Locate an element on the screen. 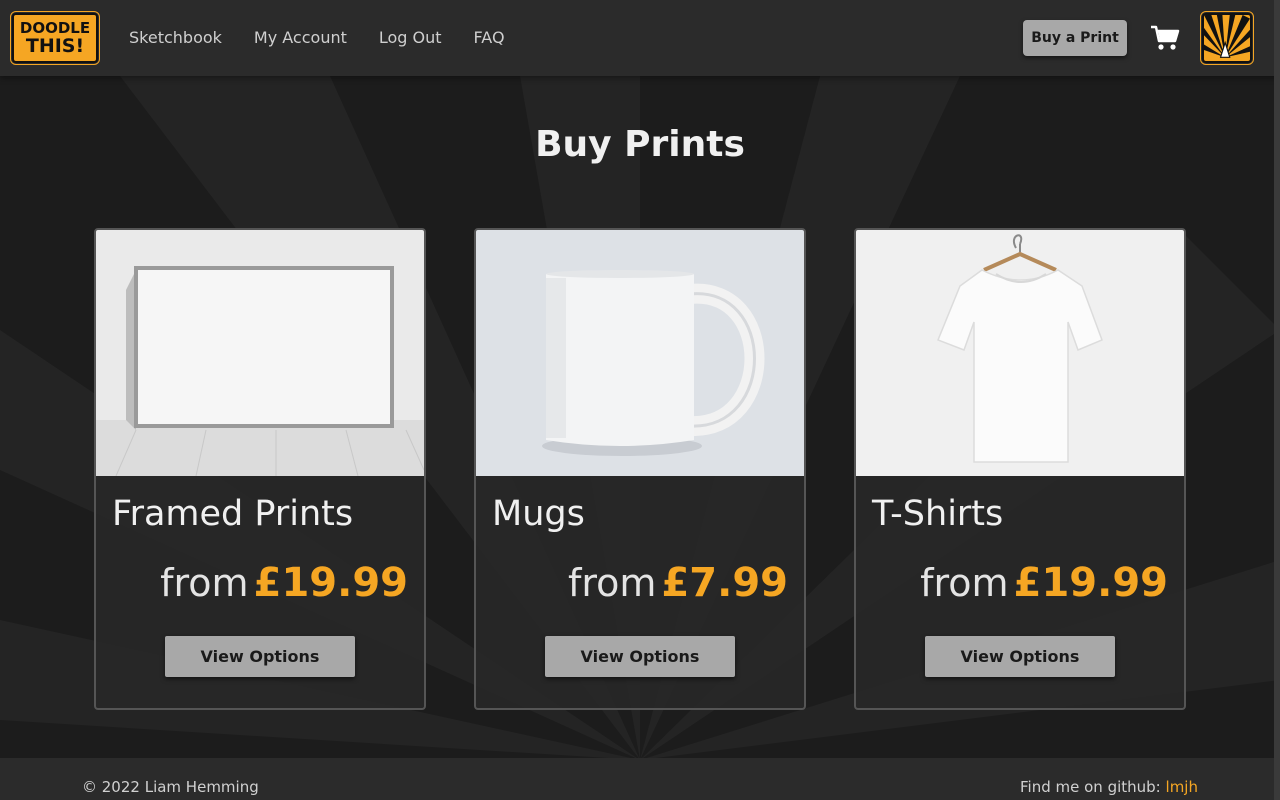 The image size is (1280, 800). page-title: Buy Prints is located at coordinates (640, 144).